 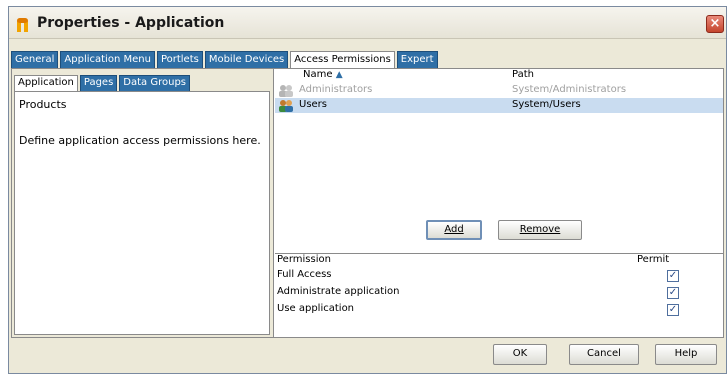 I want to click on products-label: Products, so click(x=43, y=104).